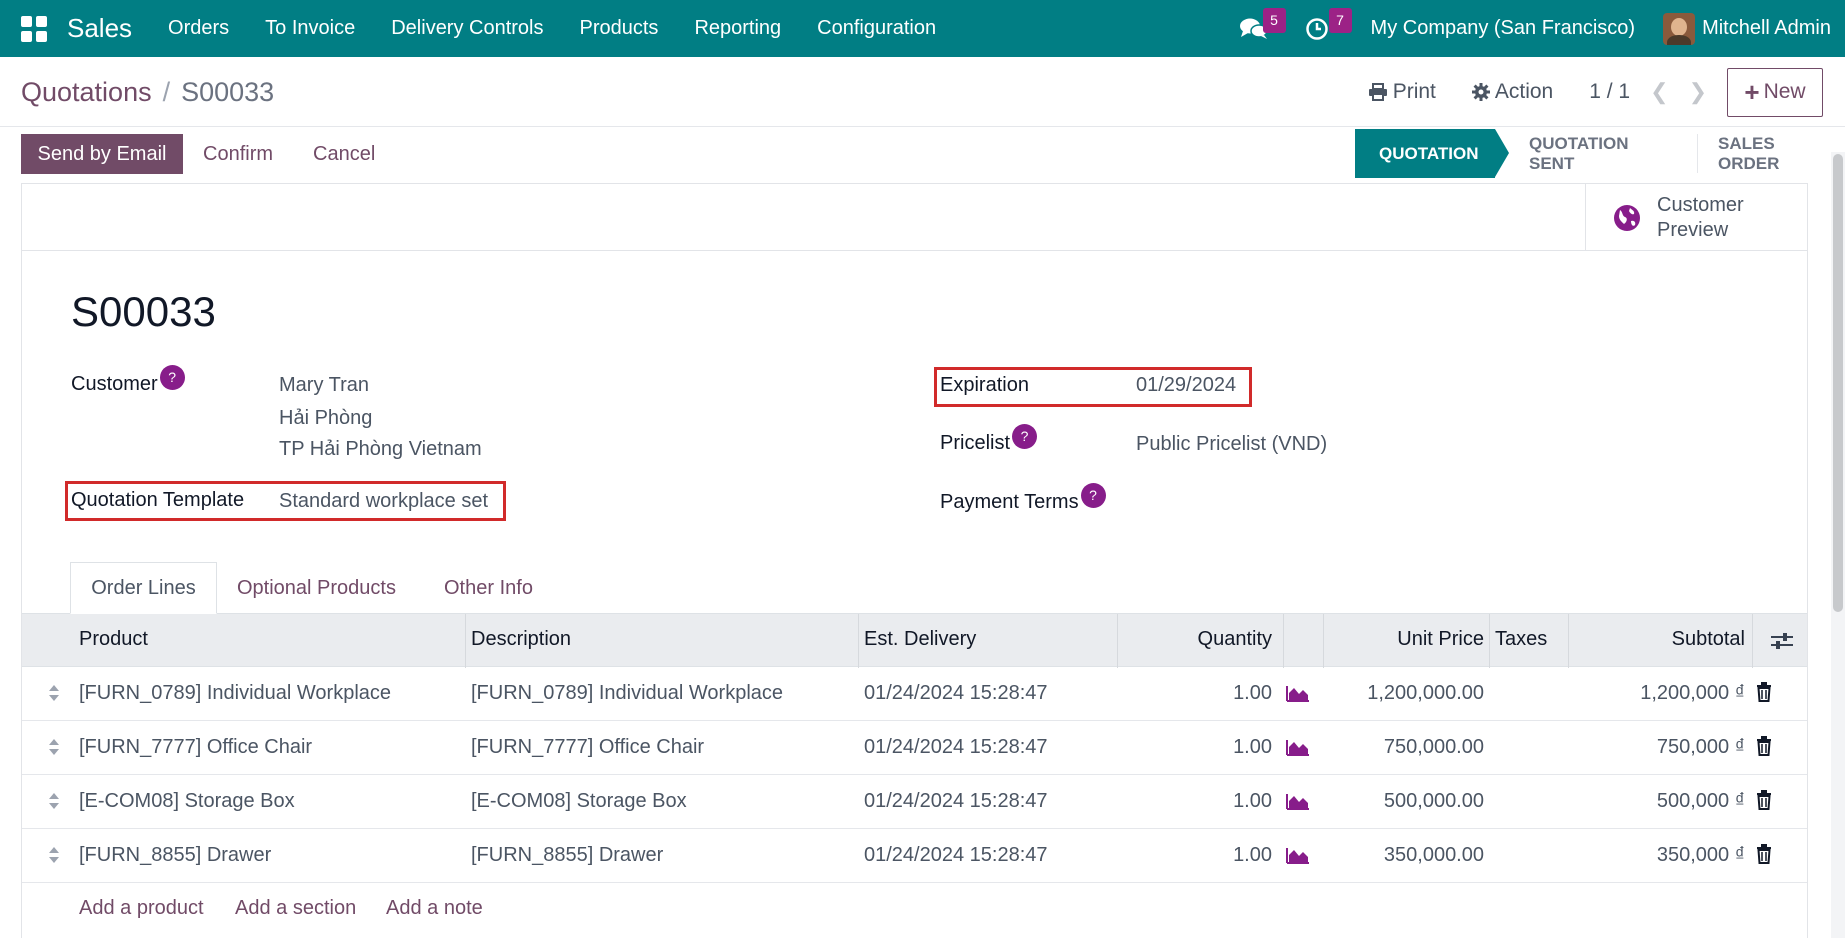  I want to click on pager-value: 1 / 1, so click(1609, 92).